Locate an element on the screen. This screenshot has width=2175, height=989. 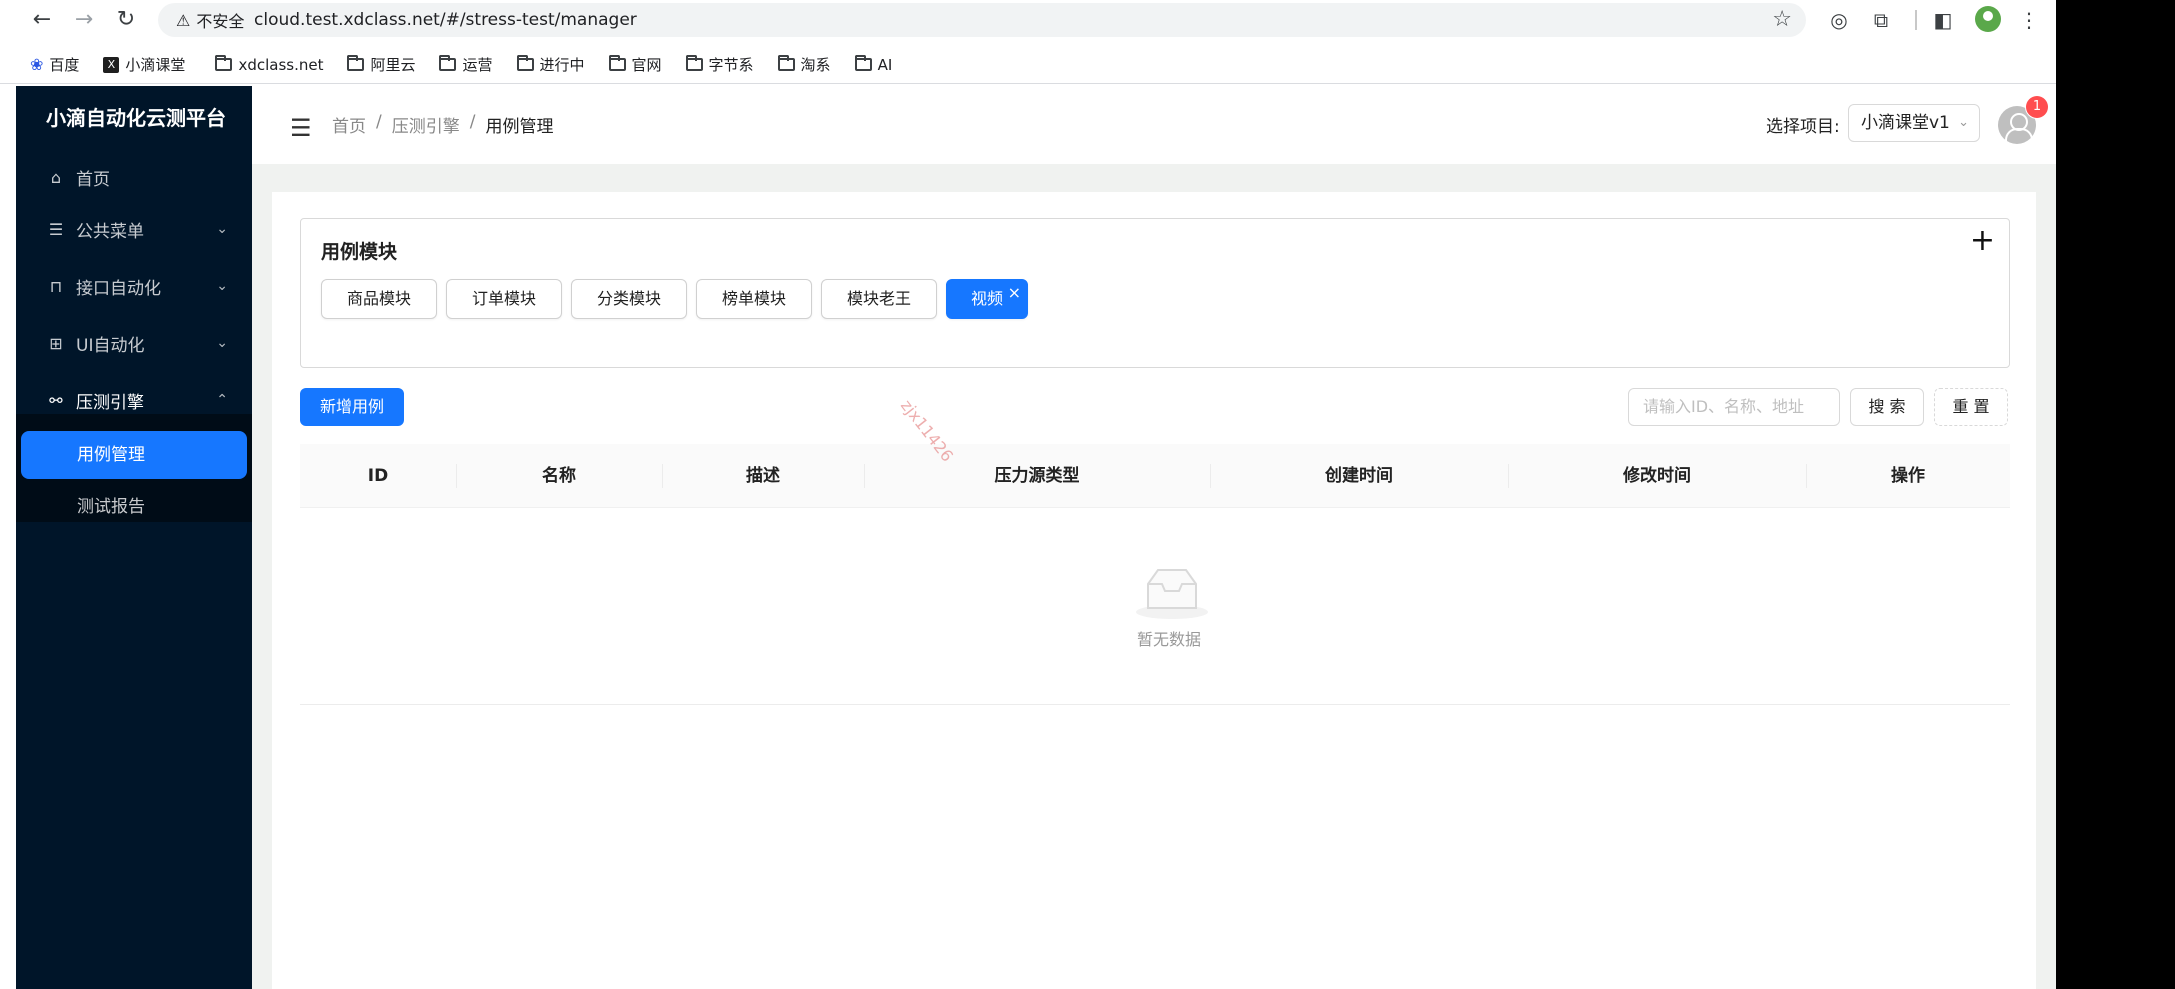
xdclass-logo-icon: X is located at coordinates (111, 64).